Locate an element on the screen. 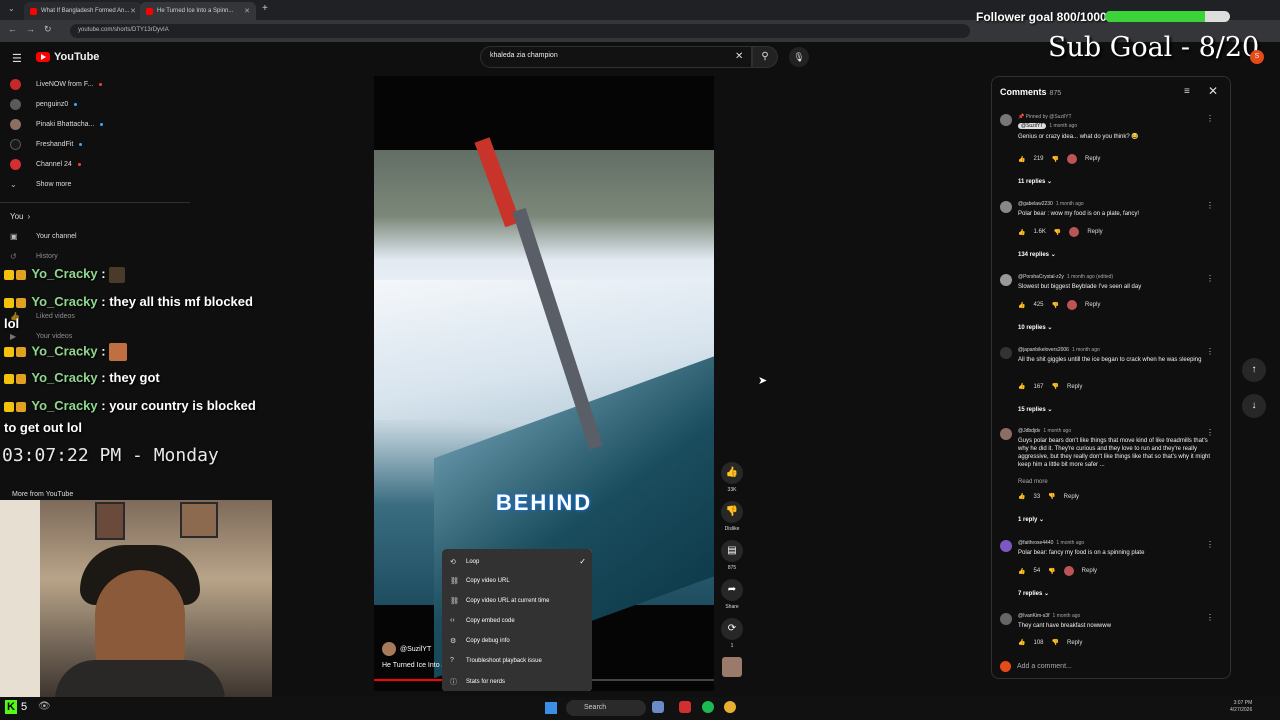  system-tray-clock: 3:07 PM 4/27/2026 is located at coordinates (1241, 707).